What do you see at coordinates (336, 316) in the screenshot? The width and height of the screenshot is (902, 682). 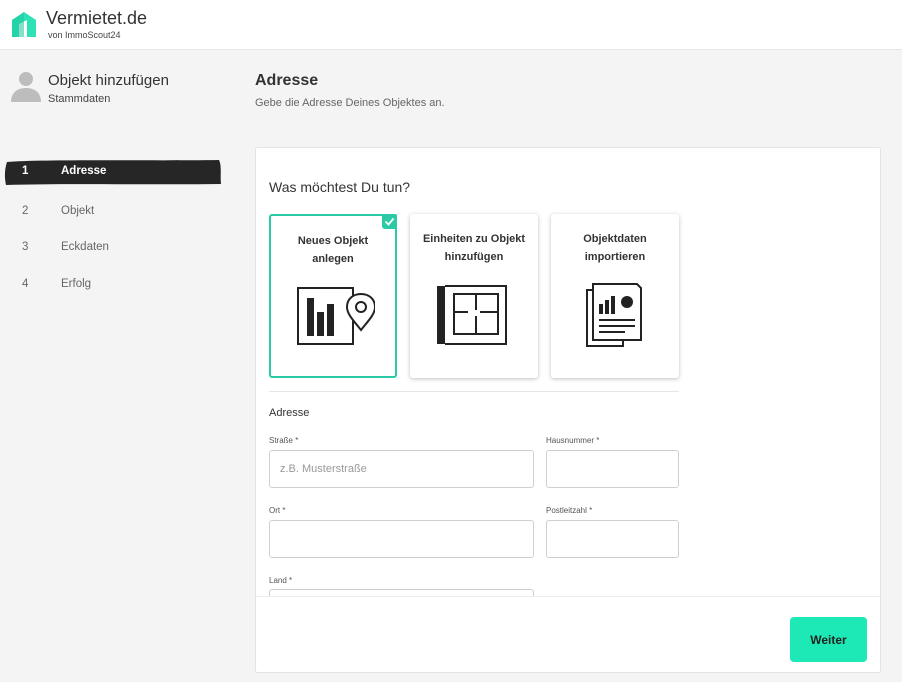 I see `building-location-icon` at bounding box center [336, 316].